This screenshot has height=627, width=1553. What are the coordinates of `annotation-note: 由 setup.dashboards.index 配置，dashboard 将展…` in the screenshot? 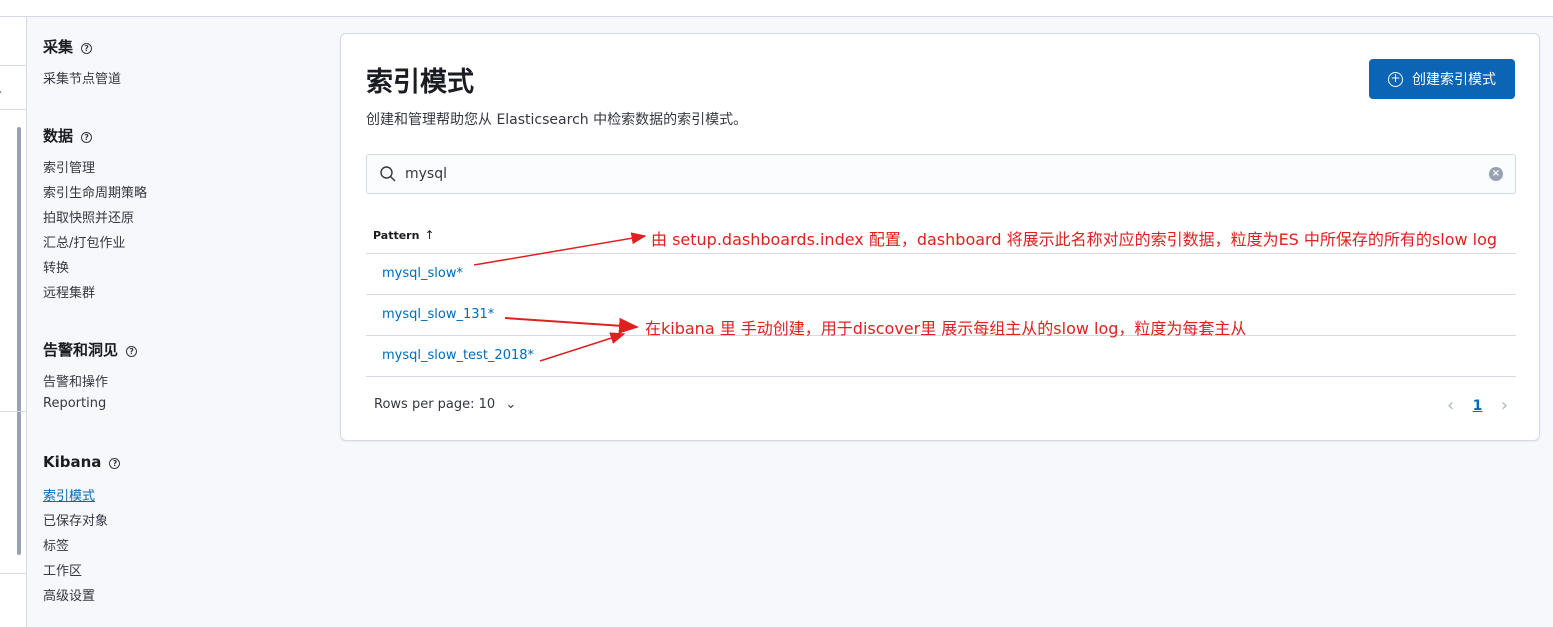 It's located at (1074, 239).